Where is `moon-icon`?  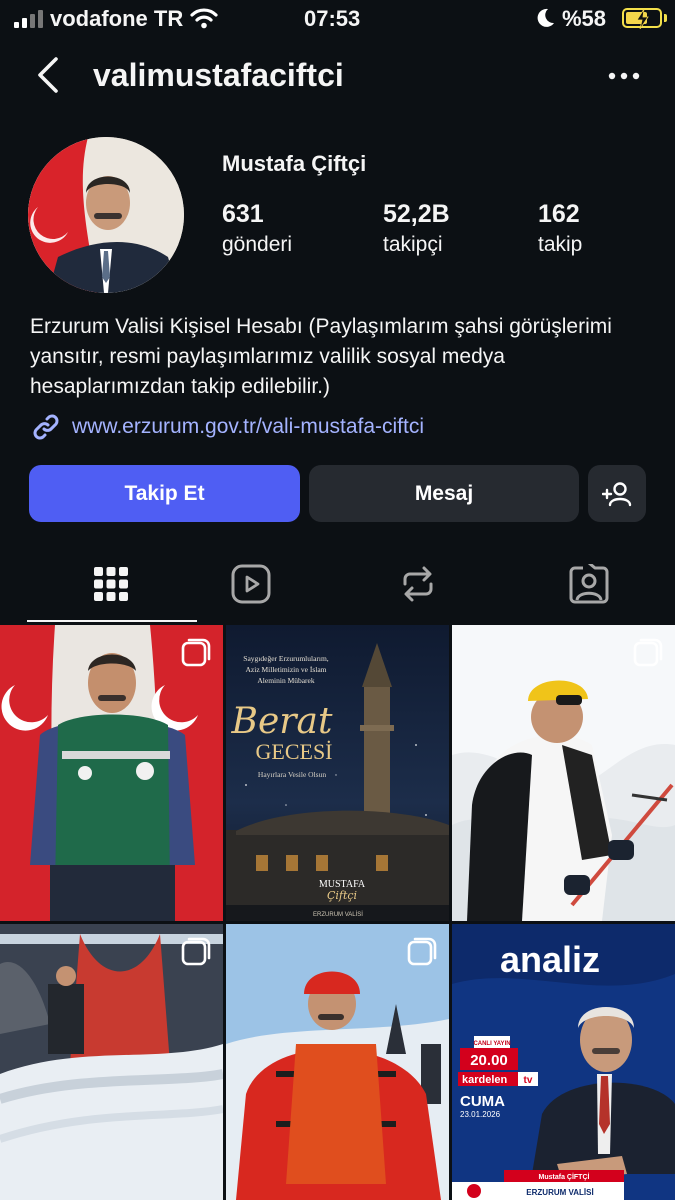 moon-icon is located at coordinates (545, 17).